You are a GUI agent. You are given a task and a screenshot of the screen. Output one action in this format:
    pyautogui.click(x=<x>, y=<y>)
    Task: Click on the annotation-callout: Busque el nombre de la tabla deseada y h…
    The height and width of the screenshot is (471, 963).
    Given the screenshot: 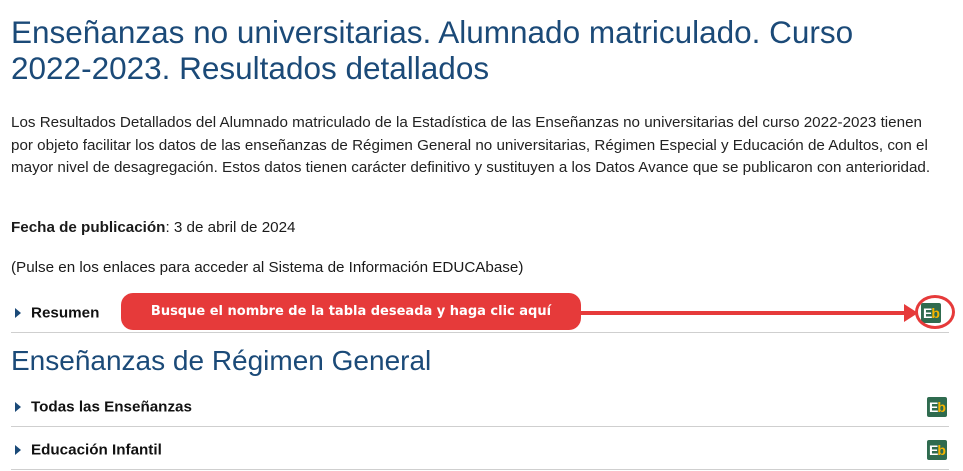 What is the action you would take?
    pyautogui.click(x=351, y=311)
    